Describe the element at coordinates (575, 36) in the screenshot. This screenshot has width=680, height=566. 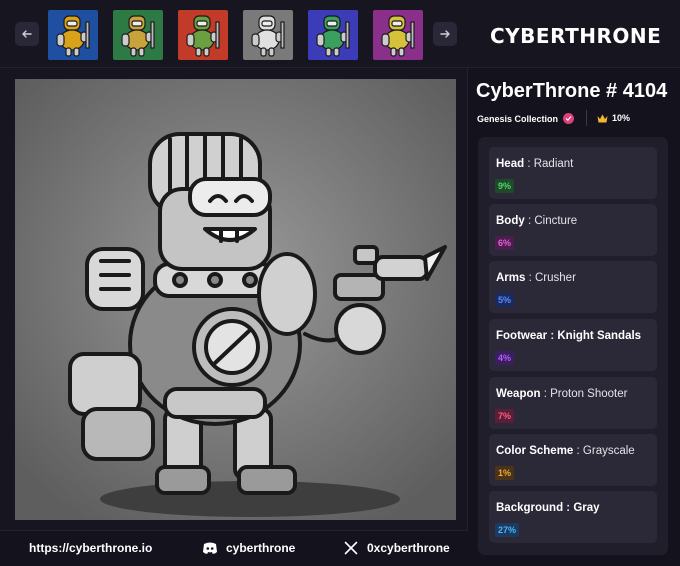
I see `brand-logo: CYBERTHRONE` at that location.